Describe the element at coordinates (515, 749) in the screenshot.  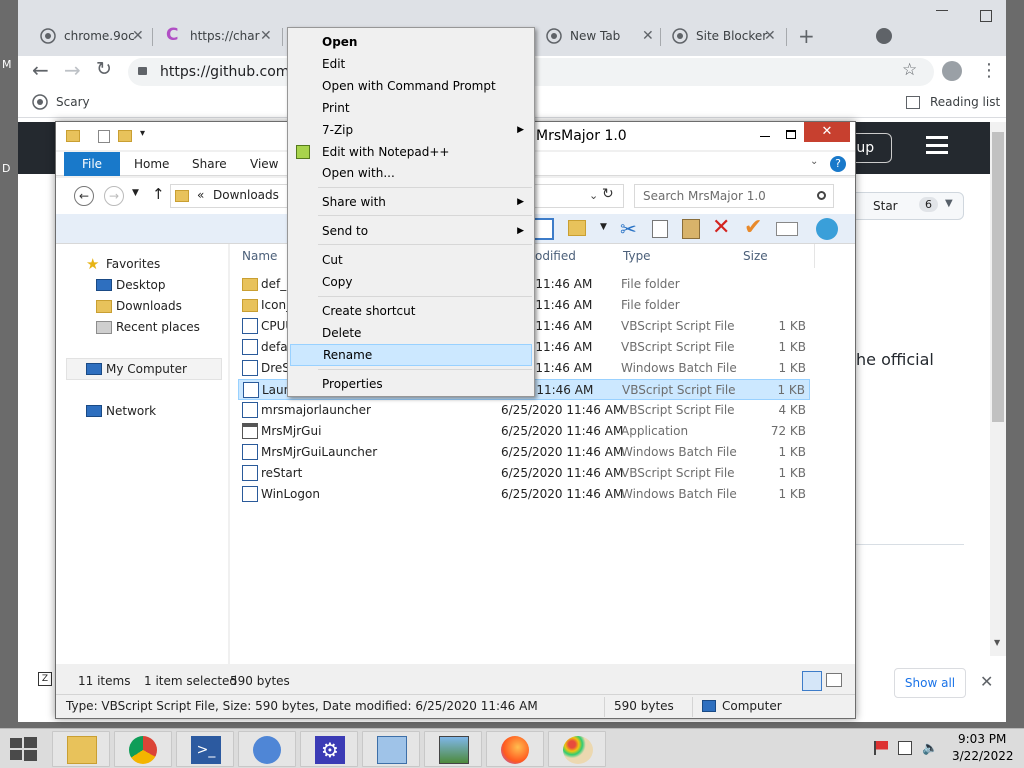
I see `taskbar-firefox` at that location.